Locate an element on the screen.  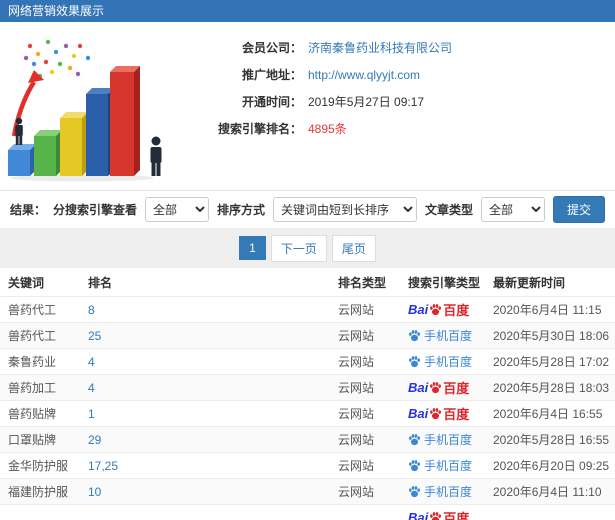
submit-button: 提交 is located at coordinates (578, 209).